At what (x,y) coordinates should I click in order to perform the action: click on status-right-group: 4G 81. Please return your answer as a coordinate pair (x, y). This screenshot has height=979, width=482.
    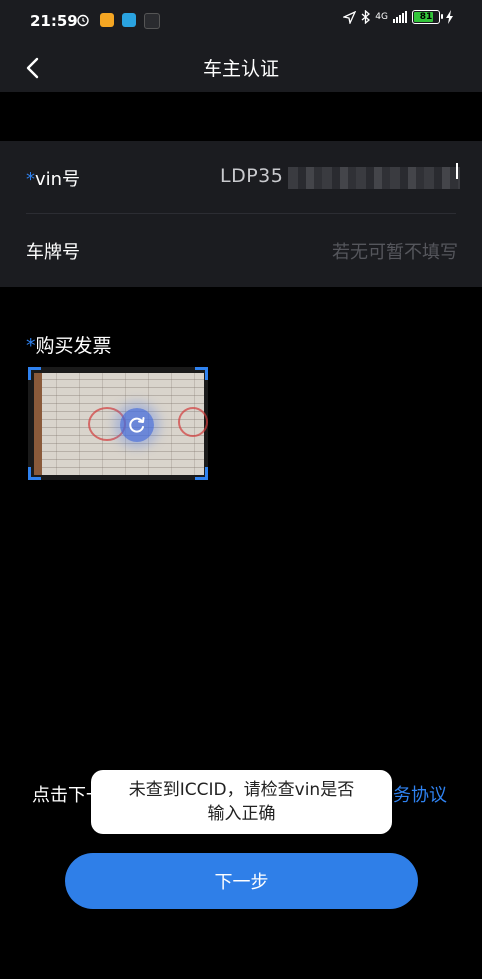
    Looking at the image, I should click on (398, 17).